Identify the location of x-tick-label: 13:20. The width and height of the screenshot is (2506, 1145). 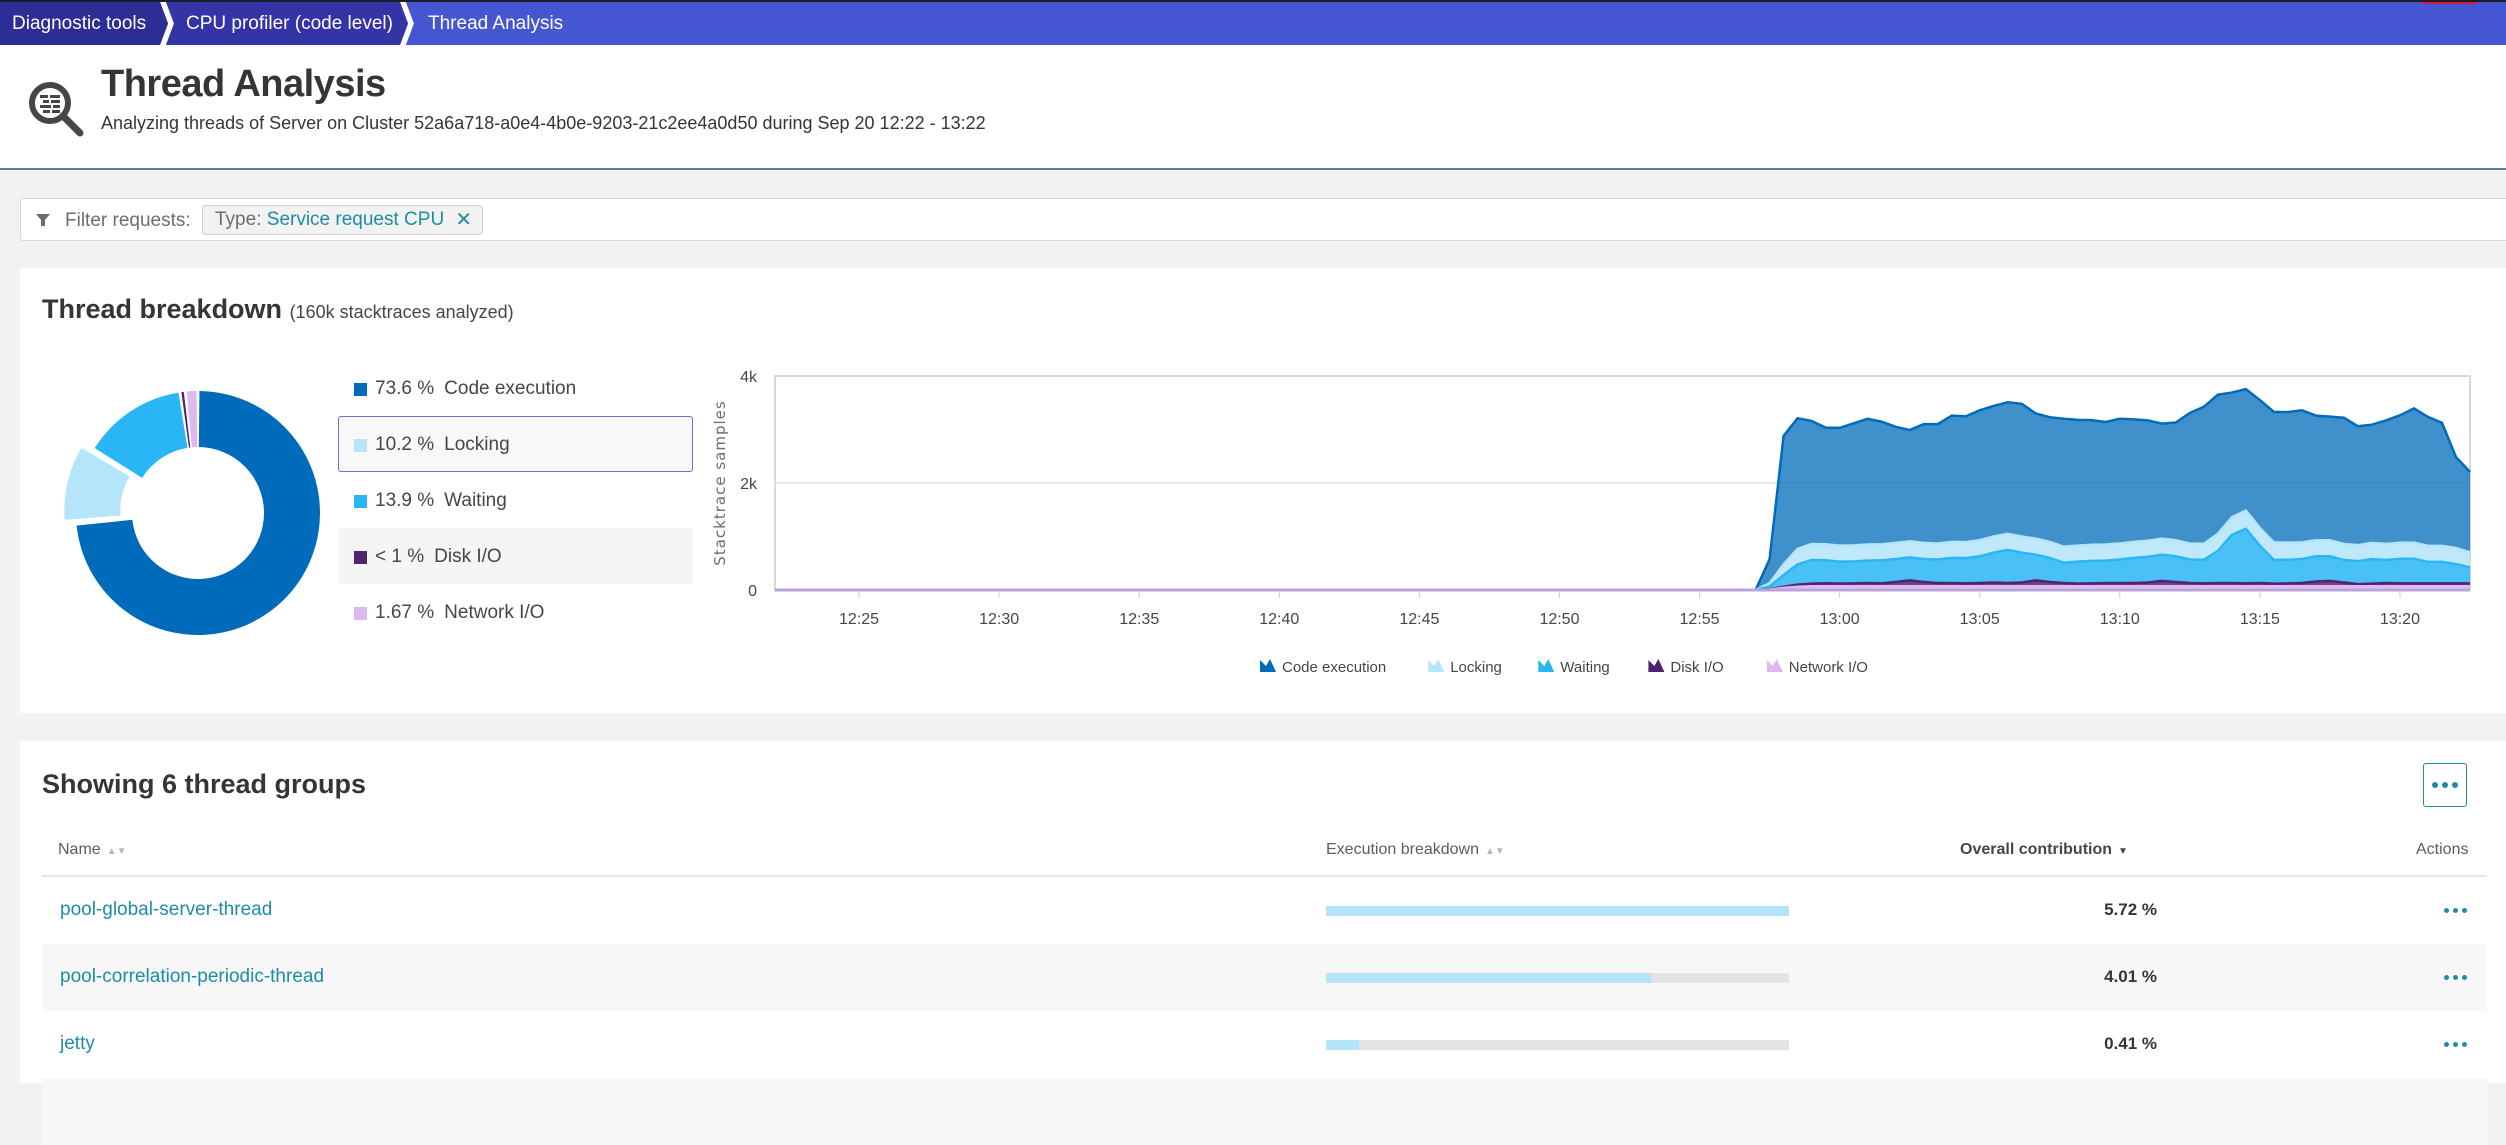
(2400, 619).